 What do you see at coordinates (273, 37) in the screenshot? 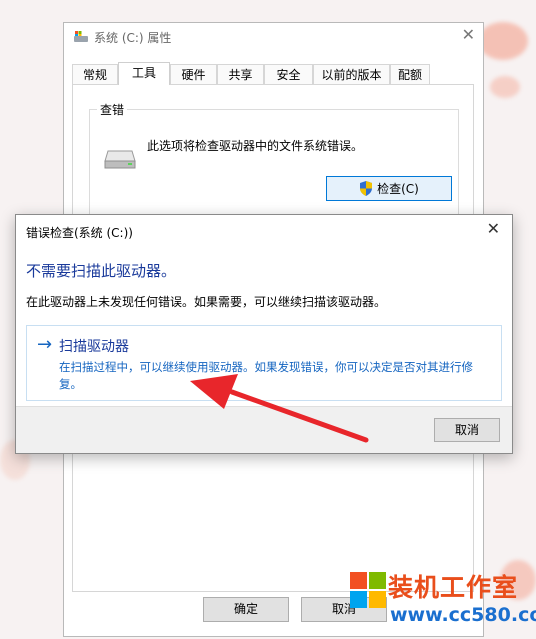
I see `title-bar: 系统 (C:) 属性 ✕` at bounding box center [273, 37].